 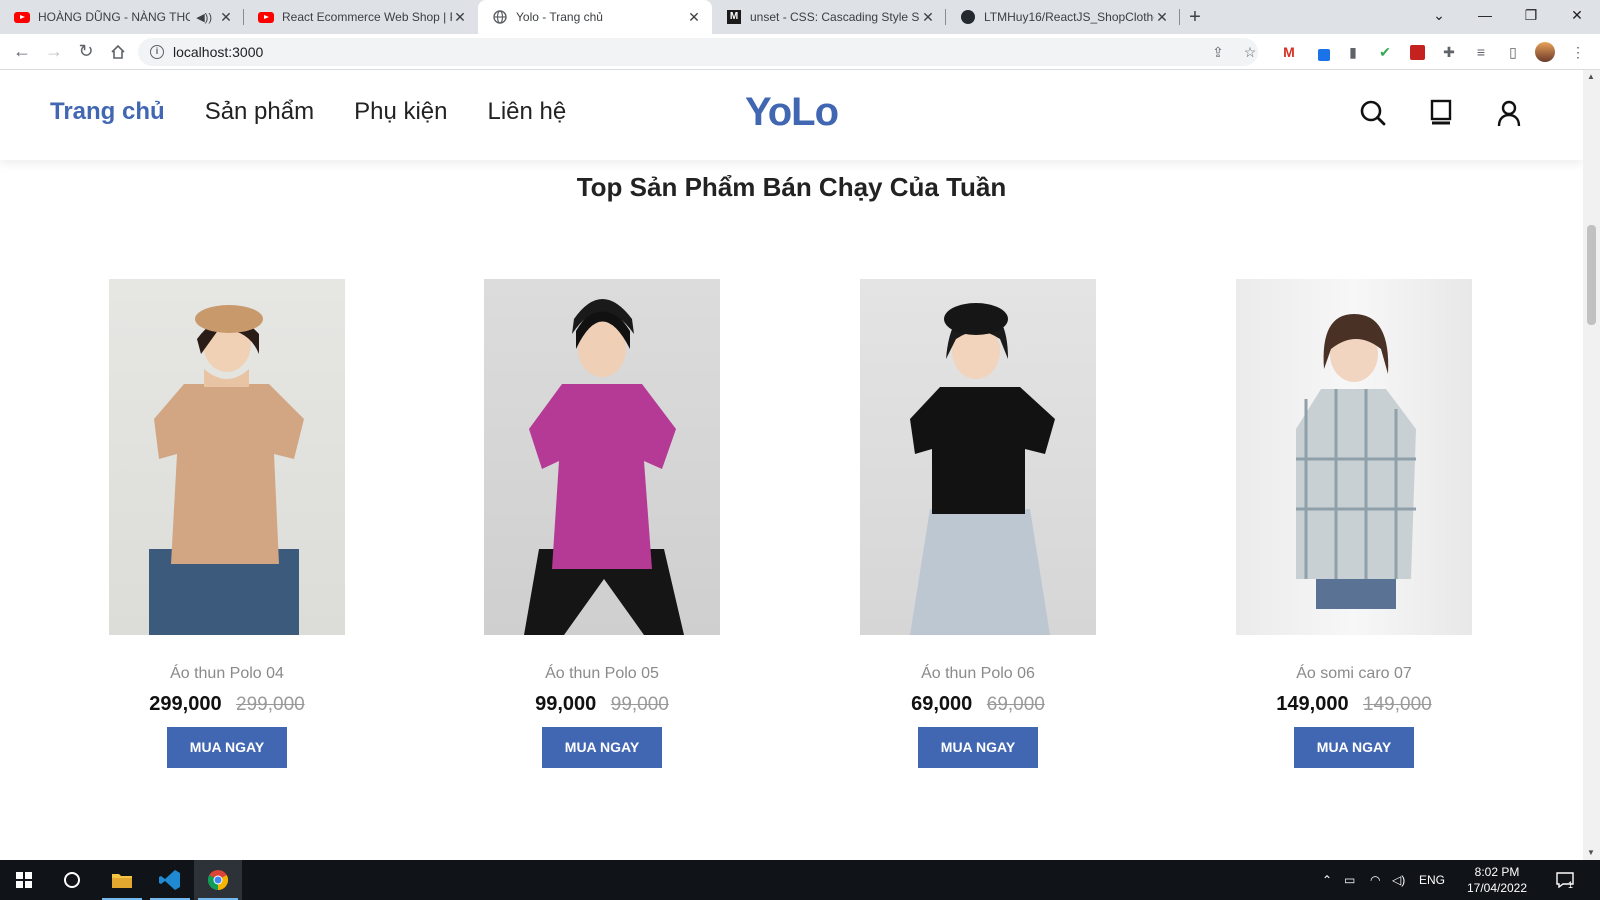 I want to click on product-old-price: 299,000, so click(x=270, y=704).